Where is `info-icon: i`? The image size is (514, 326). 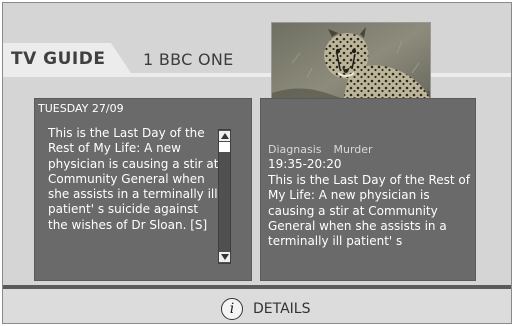
info-icon: i is located at coordinates (232, 309).